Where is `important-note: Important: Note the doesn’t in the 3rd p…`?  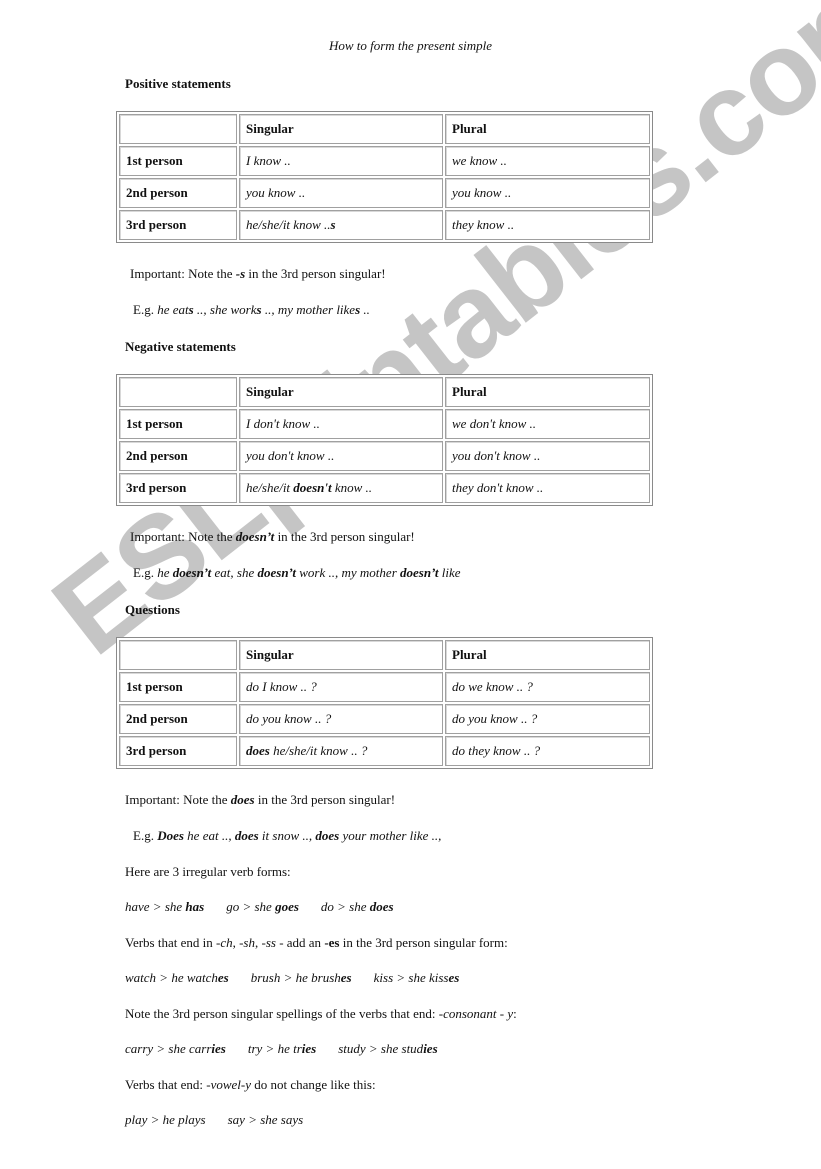
important-note: Important: Note the doesn’t in the 3rd p… is located at coordinates (272, 536).